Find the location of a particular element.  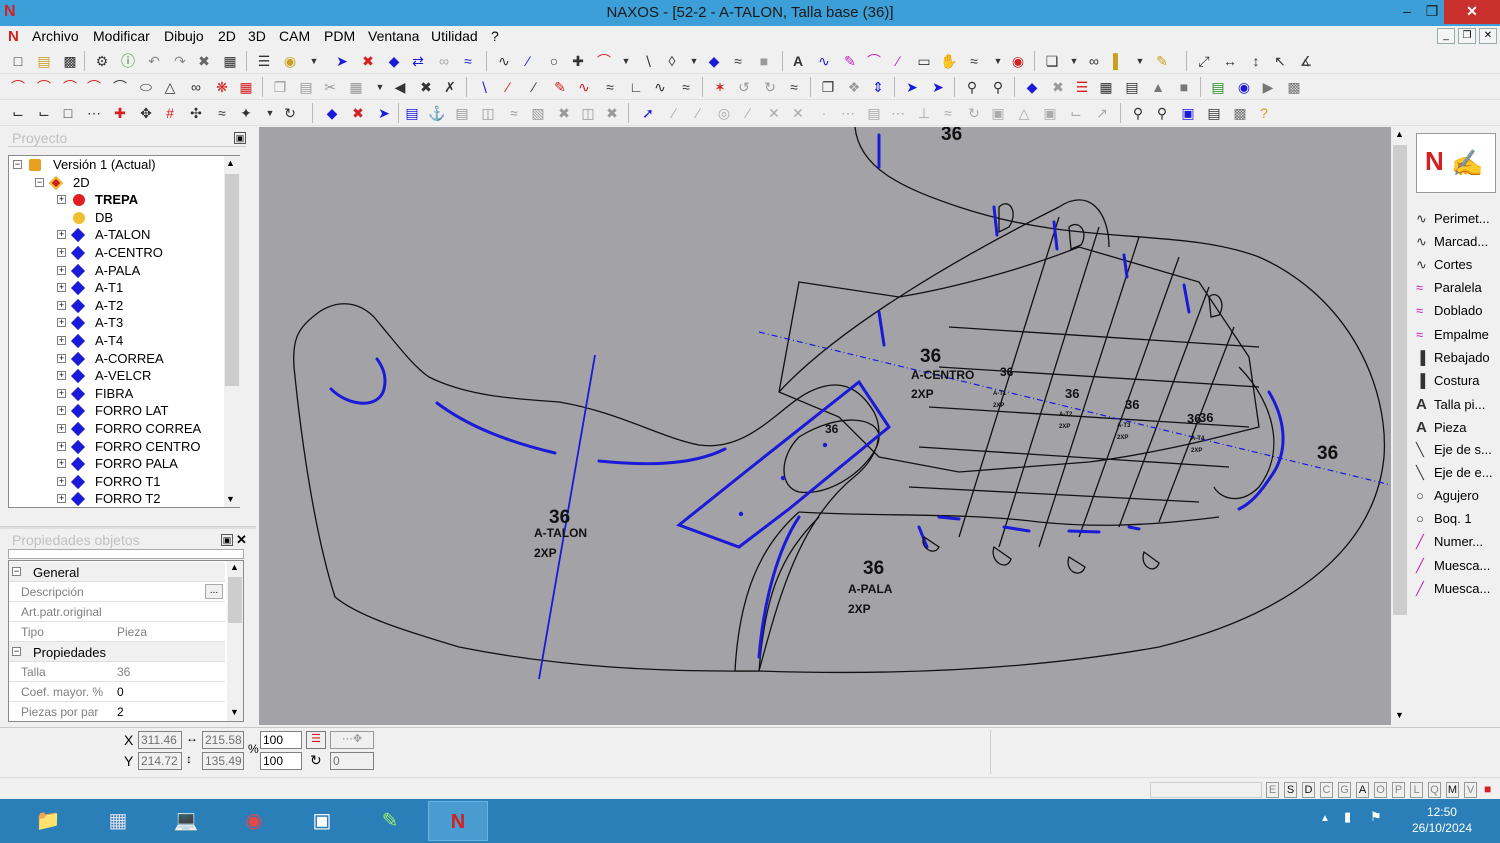

new-file-icon: □ is located at coordinates (18, 61).